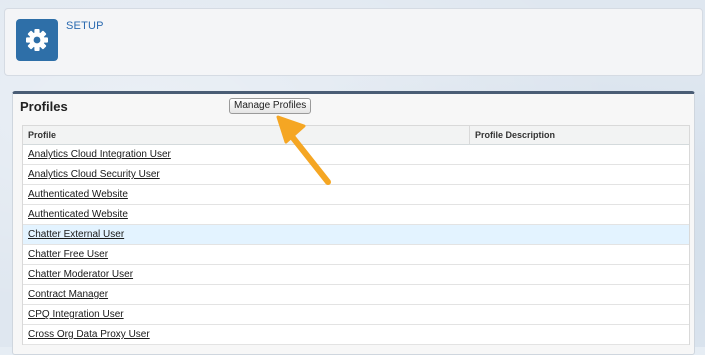 The width and height of the screenshot is (705, 355). Describe the element at coordinates (94, 174) in the screenshot. I see `profile-link: Analytics Cloud Security User` at that location.